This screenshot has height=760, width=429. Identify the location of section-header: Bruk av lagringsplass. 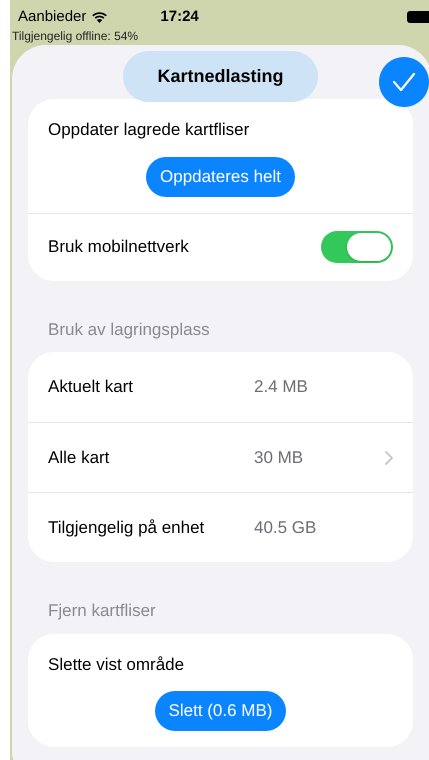
(129, 329).